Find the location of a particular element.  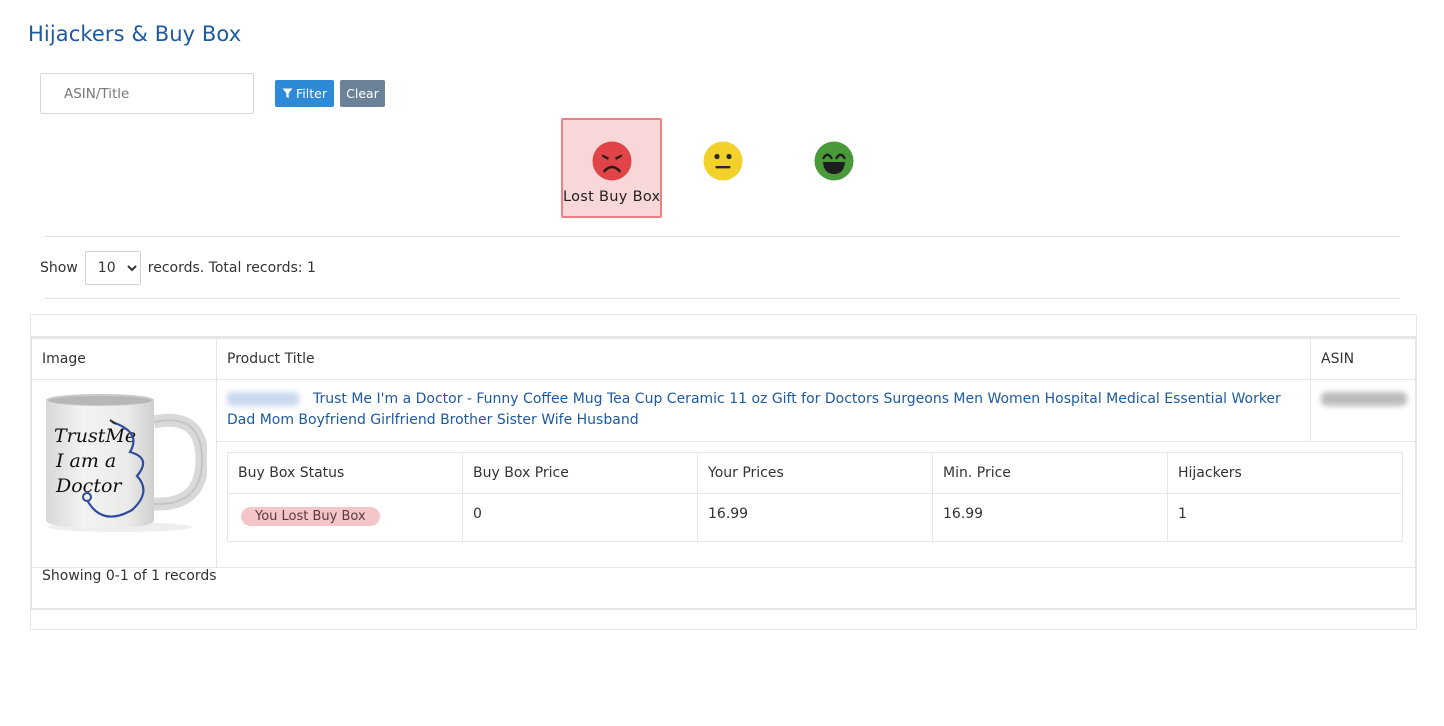

column-header-hijackers: Hijackers is located at coordinates (1285, 473).